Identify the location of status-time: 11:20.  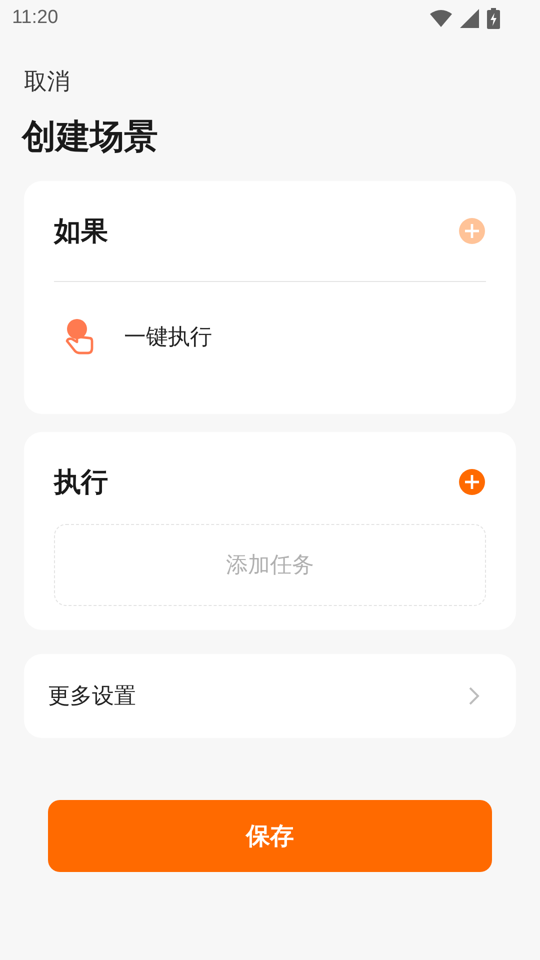
(35, 18).